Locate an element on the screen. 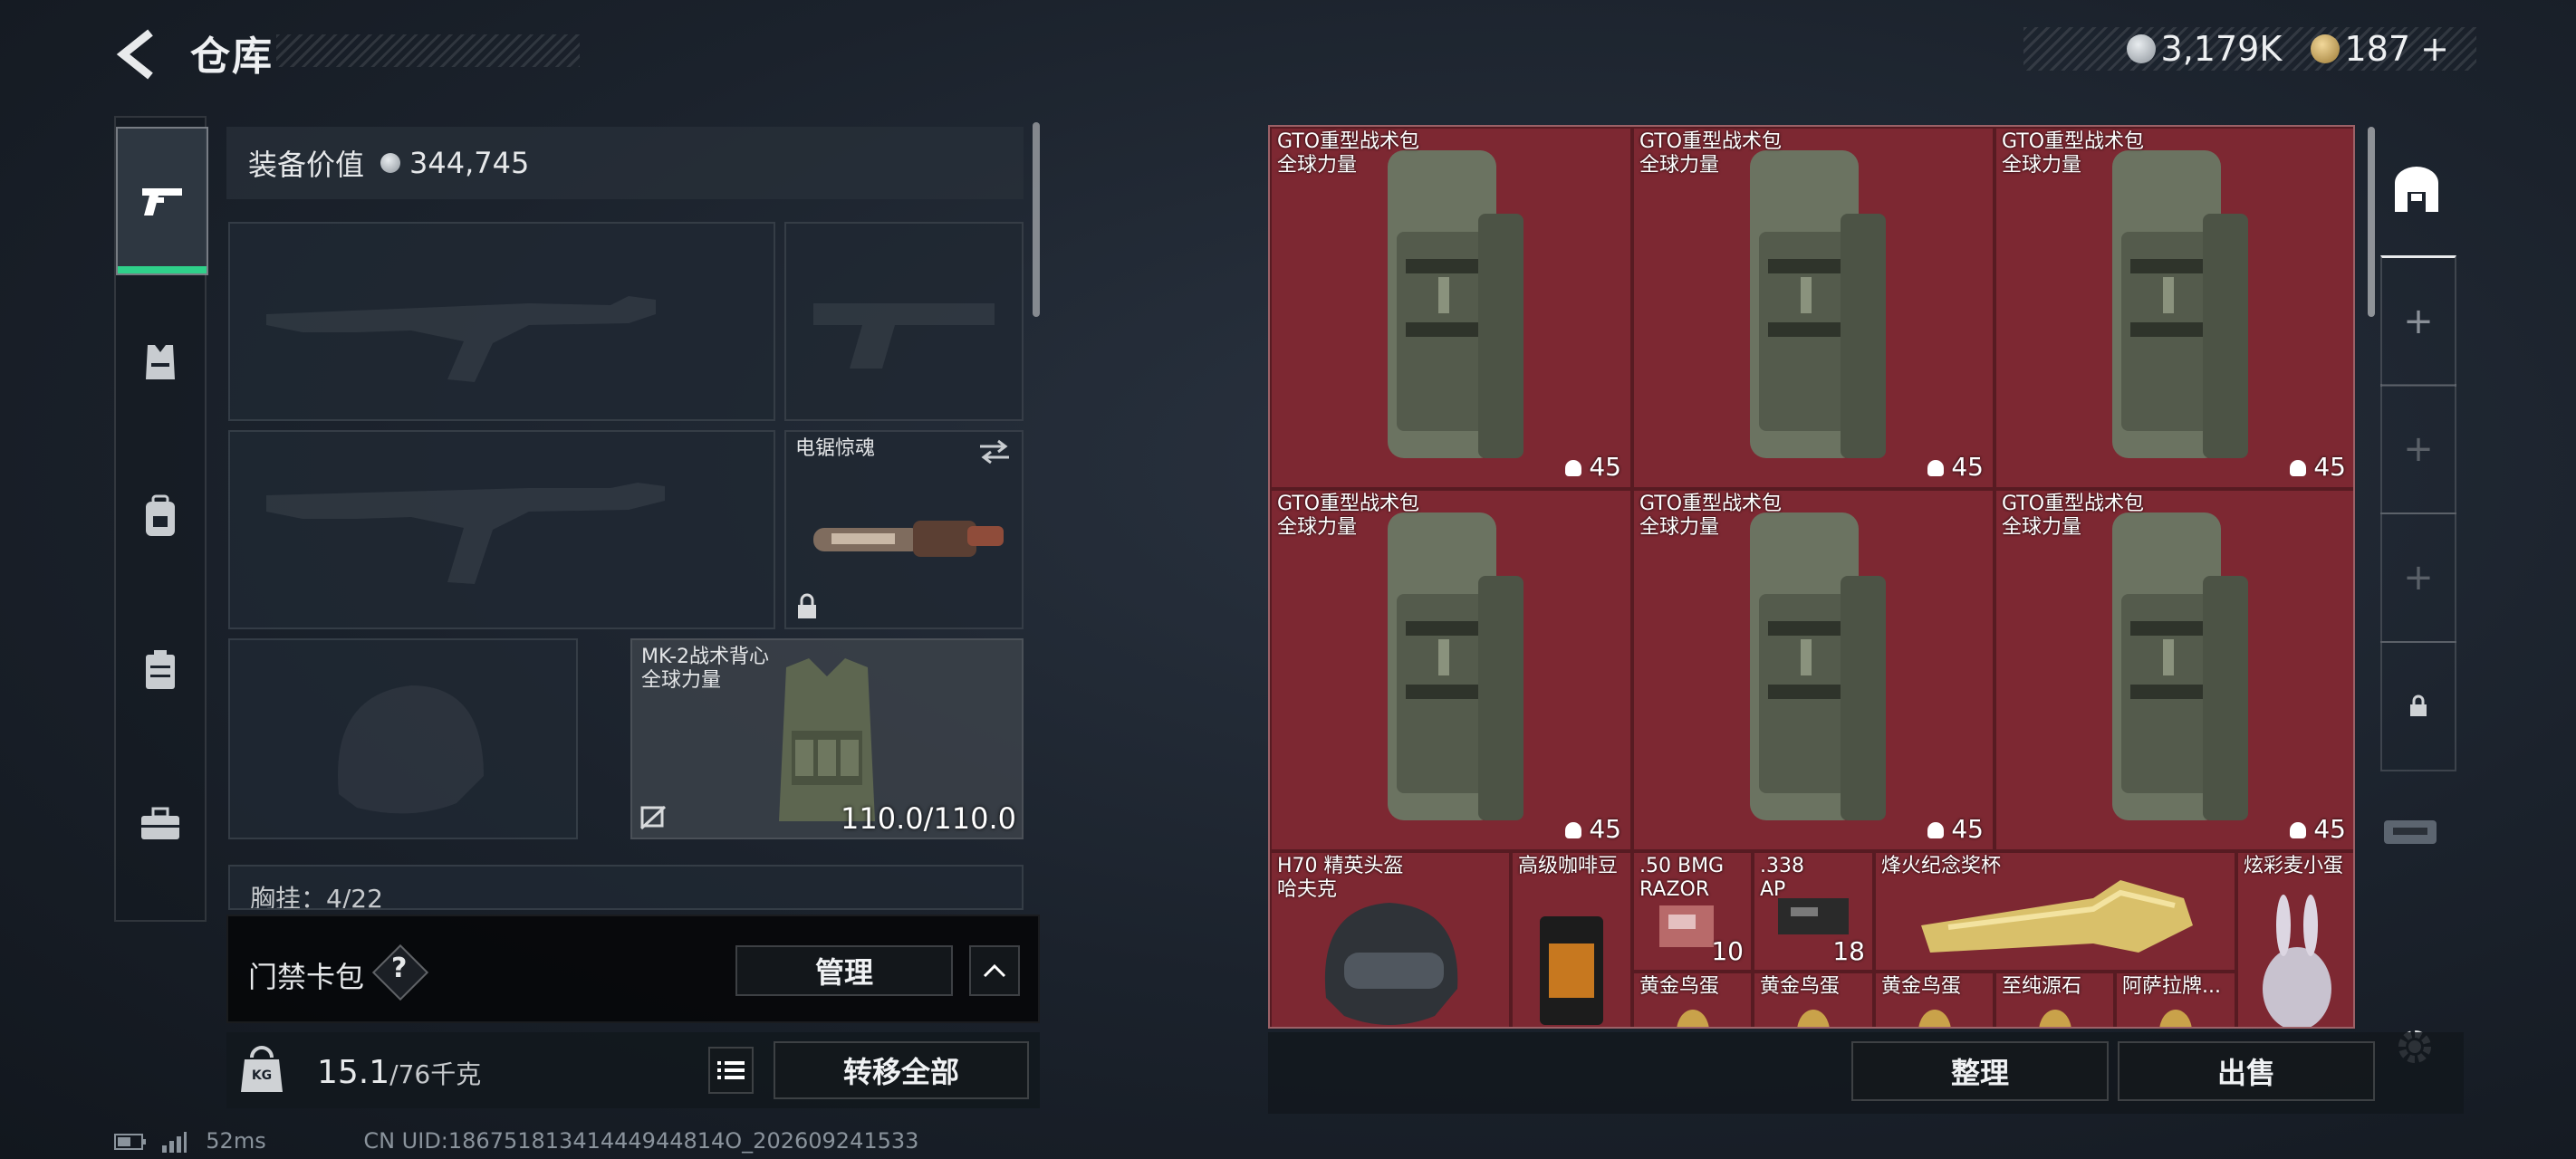  back-button is located at coordinates (139, 54).